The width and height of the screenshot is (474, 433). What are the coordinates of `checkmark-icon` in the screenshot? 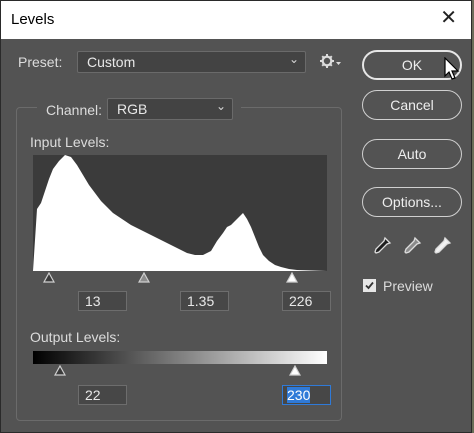 It's located at (369, 285).